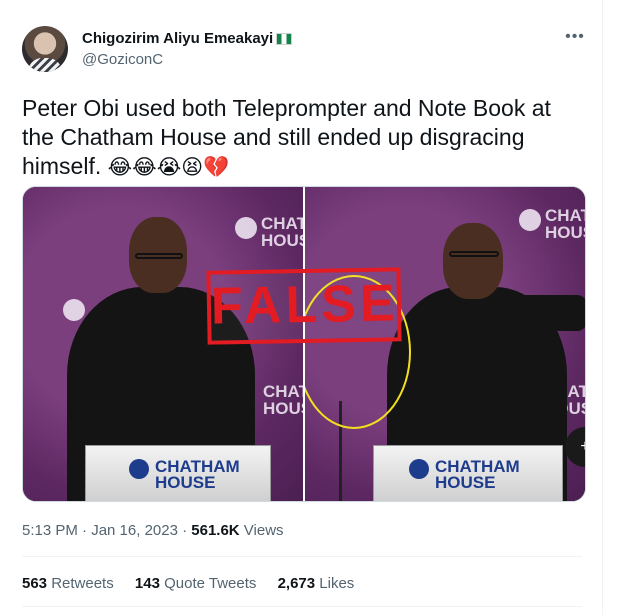 The height and width of the screenshot is (615, 628). Describe the element at coordinates (122, 59) in the screenshot. I see `author-handle: @GoziconC` at that location.